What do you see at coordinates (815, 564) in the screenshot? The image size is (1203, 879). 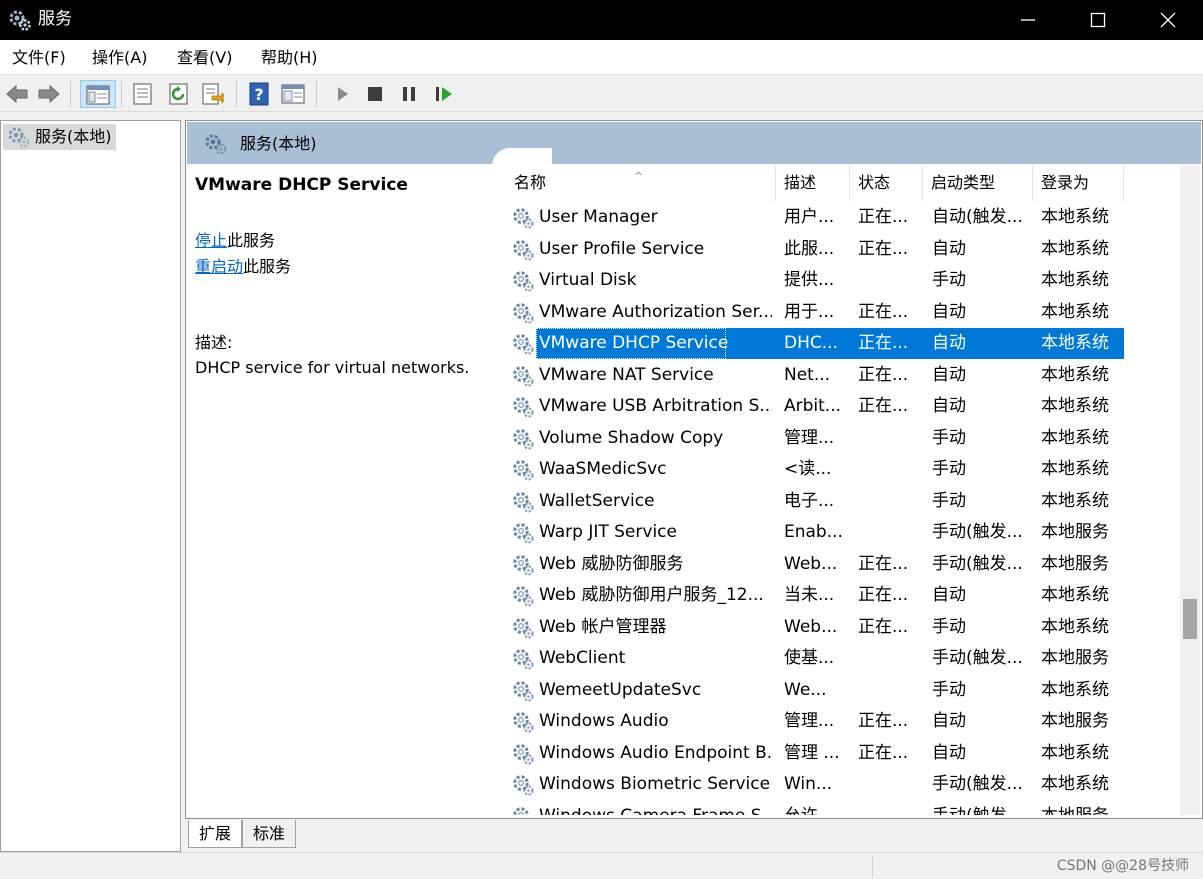 I see `service-row: Web 威胁防御服务 Web... 正在... 手动(触发... 本地服务` at bounding box center [815, 564].